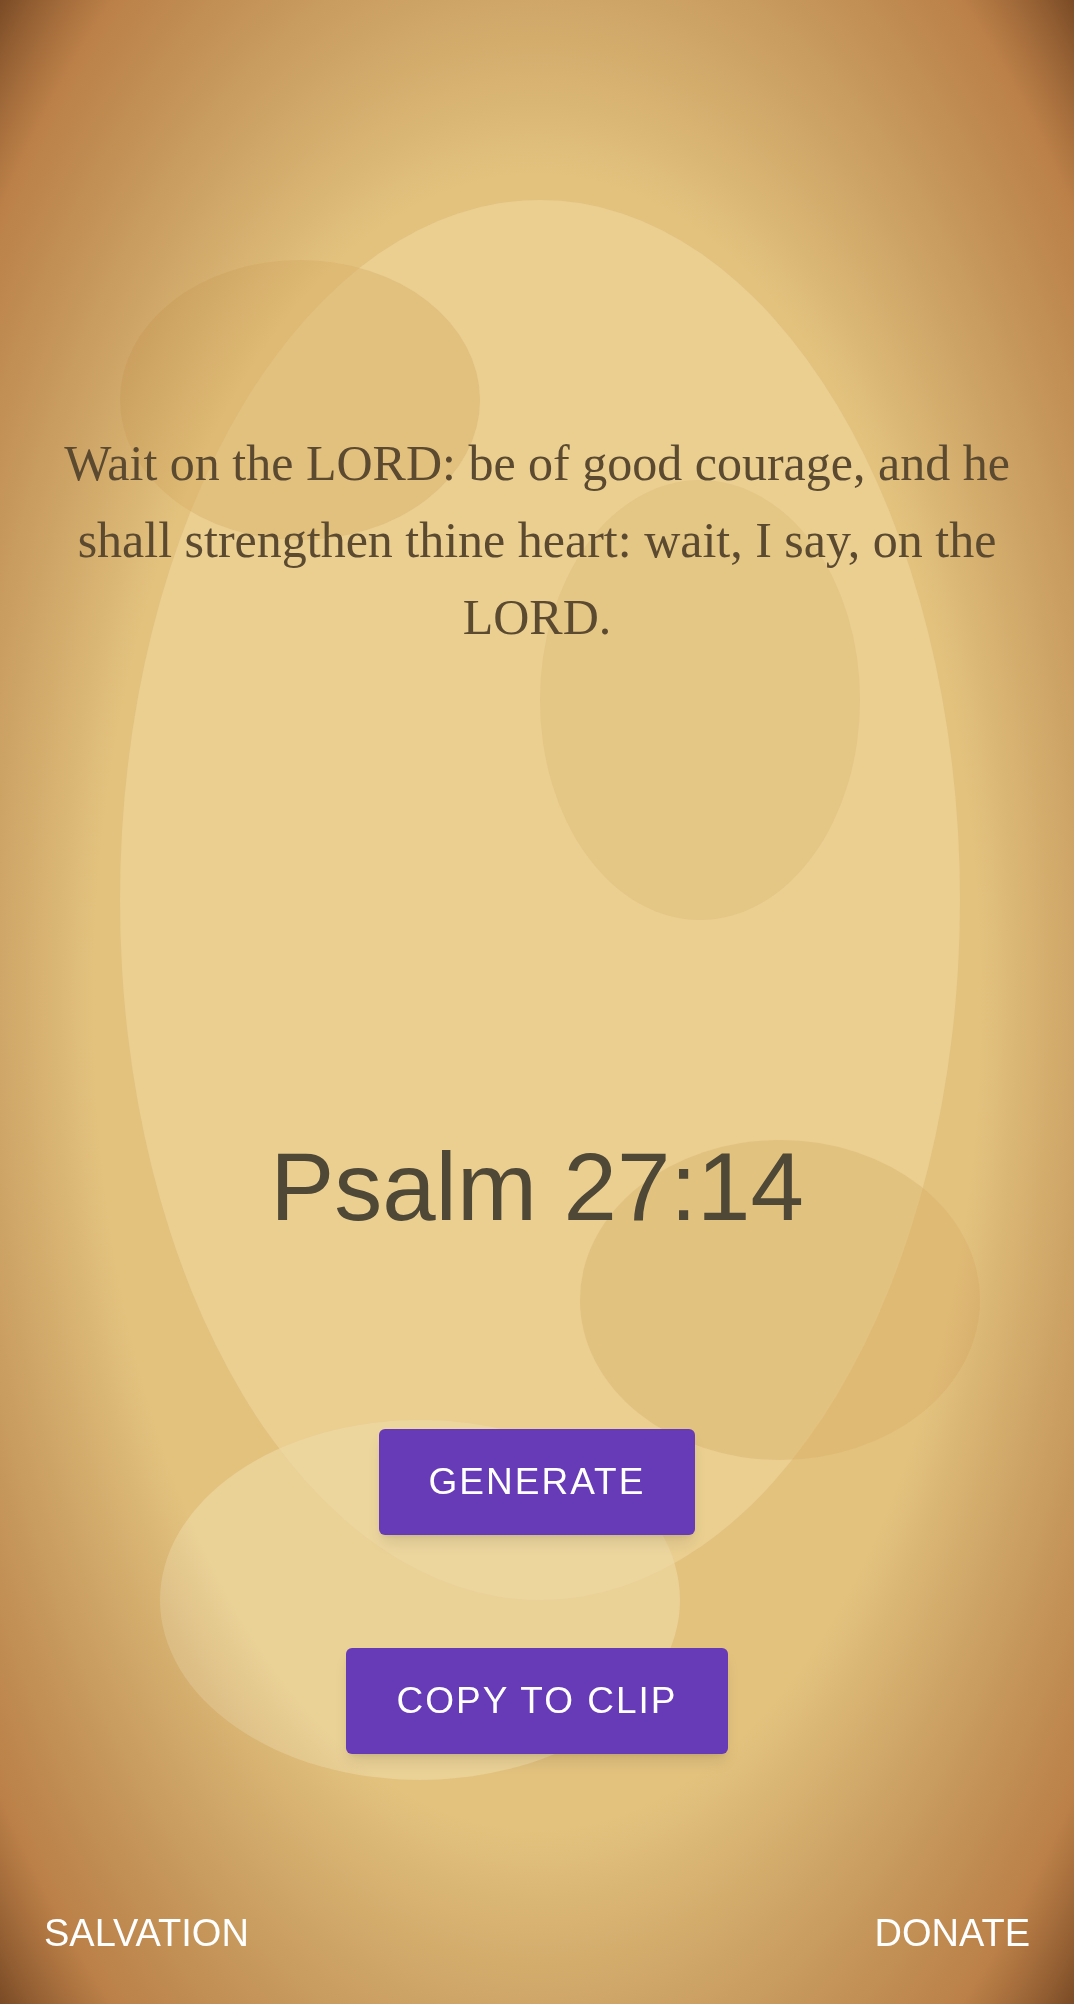  What do you see at coordinates (537, 1482) in the screenshot?
I see `generate-button: GENERATE` at bounding box center [537, 1482].